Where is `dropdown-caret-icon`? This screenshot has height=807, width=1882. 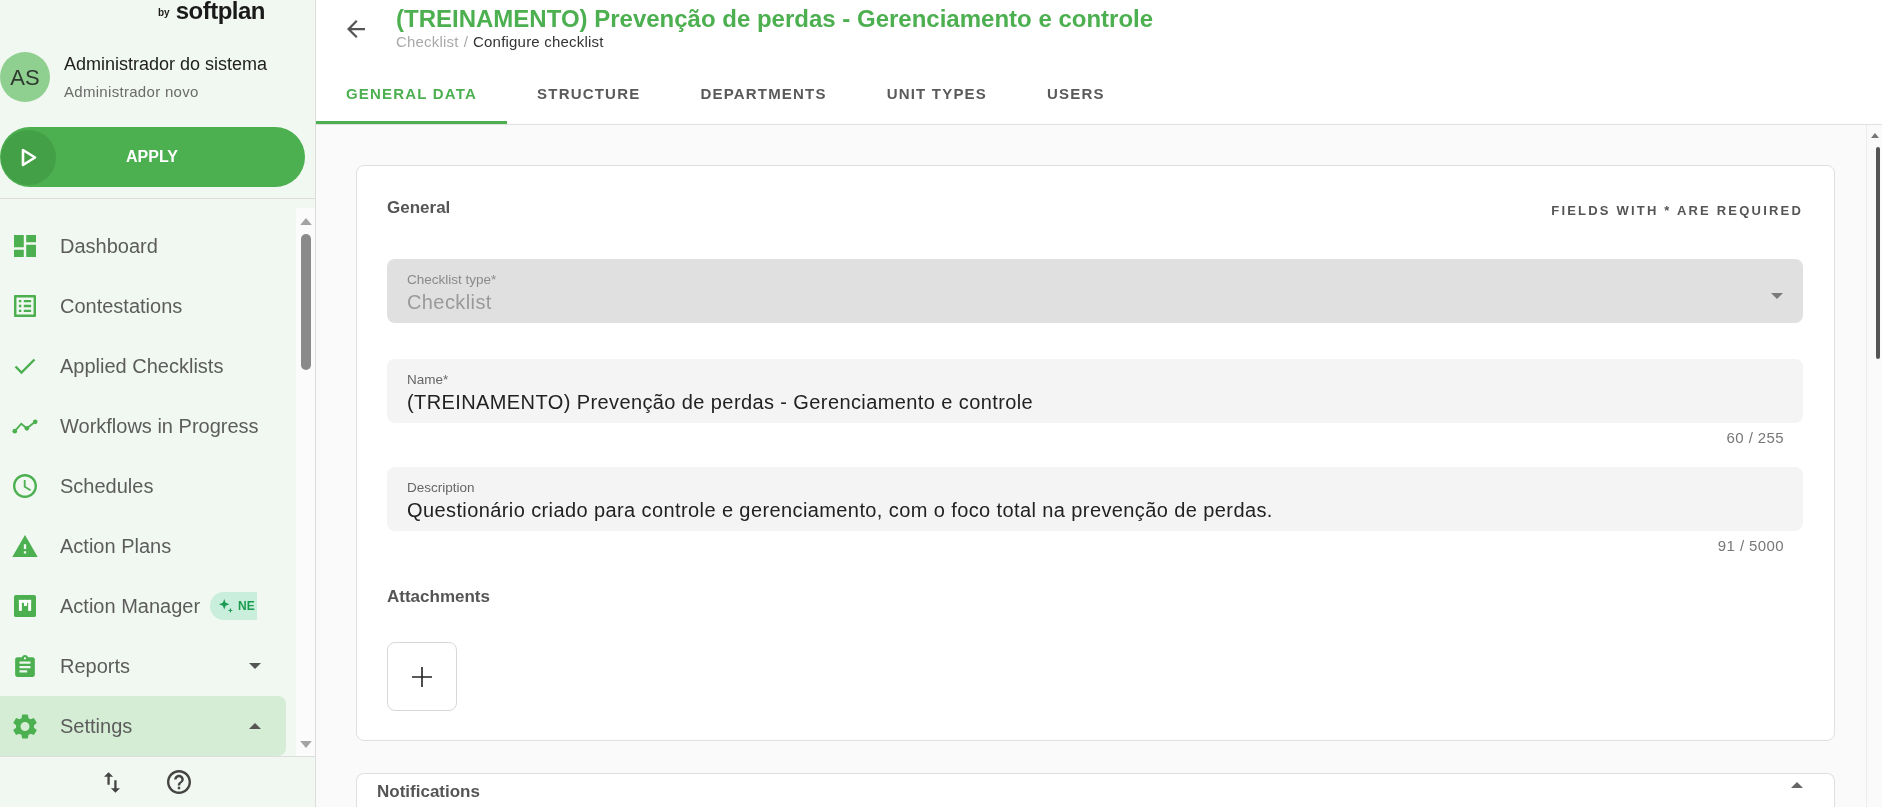
dropdown-caret-icon is located at coordinates (1777, 296).